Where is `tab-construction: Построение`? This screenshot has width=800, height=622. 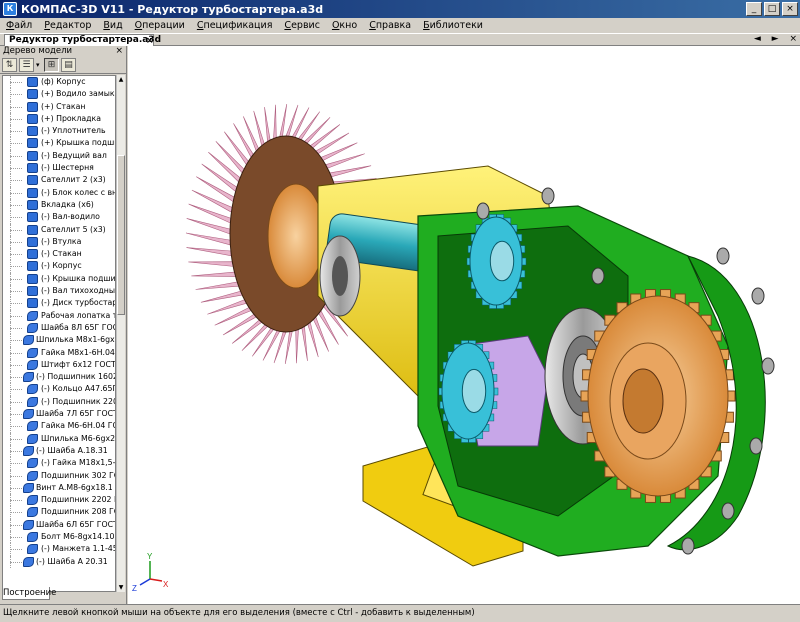
tab-construction: Построение is located at coordinates (29, 593).